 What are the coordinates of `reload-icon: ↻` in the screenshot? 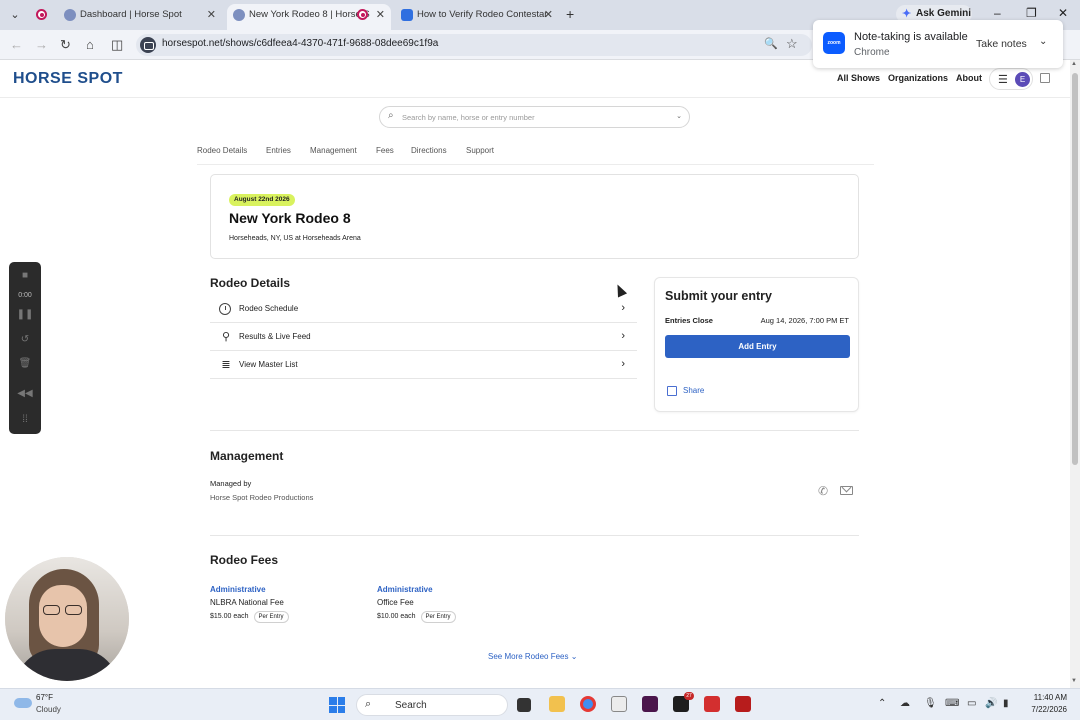 It's located at (65, 45).